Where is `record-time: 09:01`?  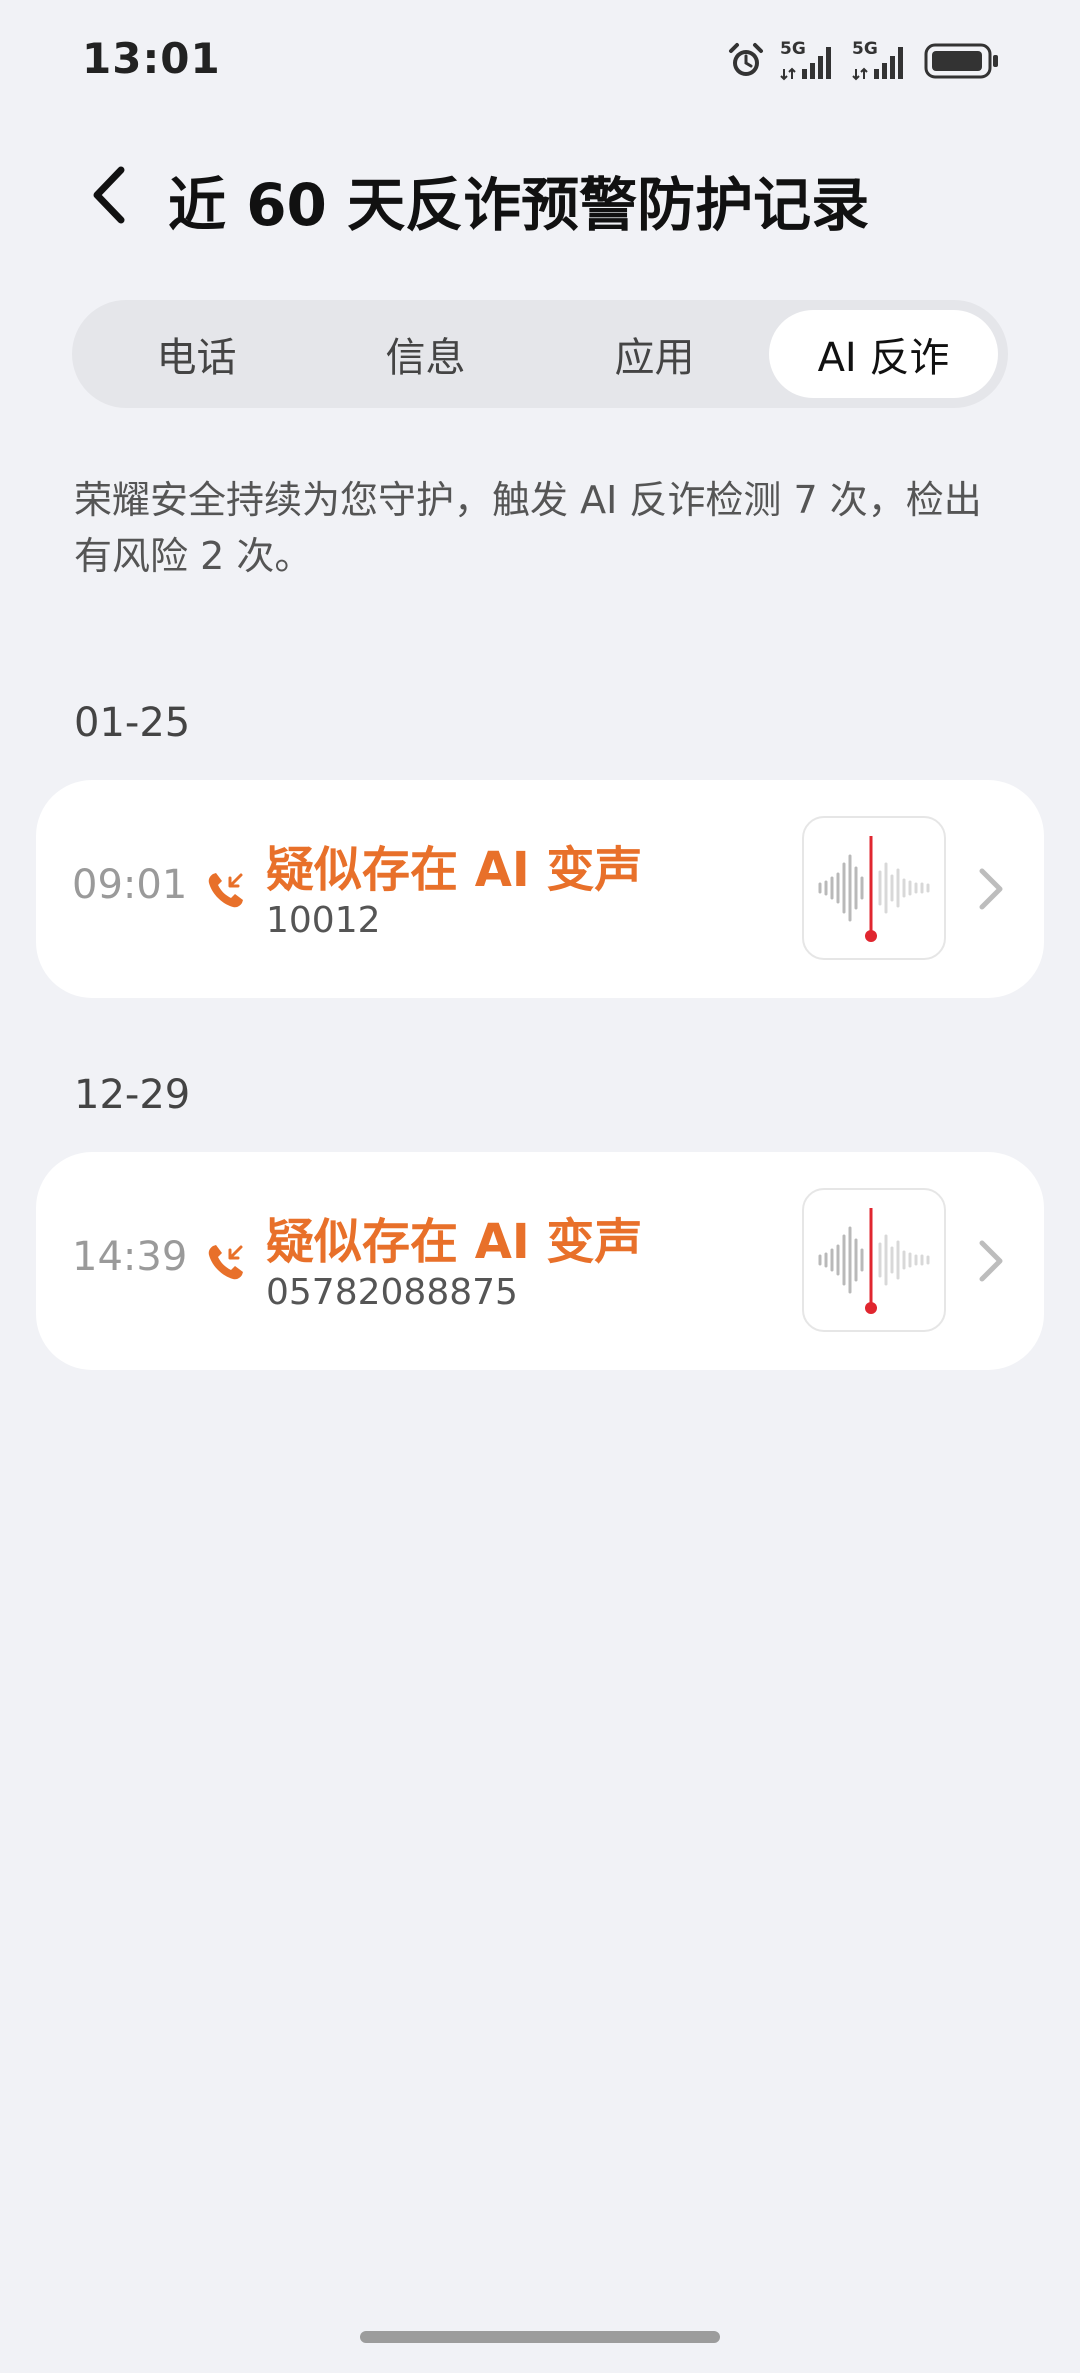 record-time: 09:01 is located at coordinates (130, 885).